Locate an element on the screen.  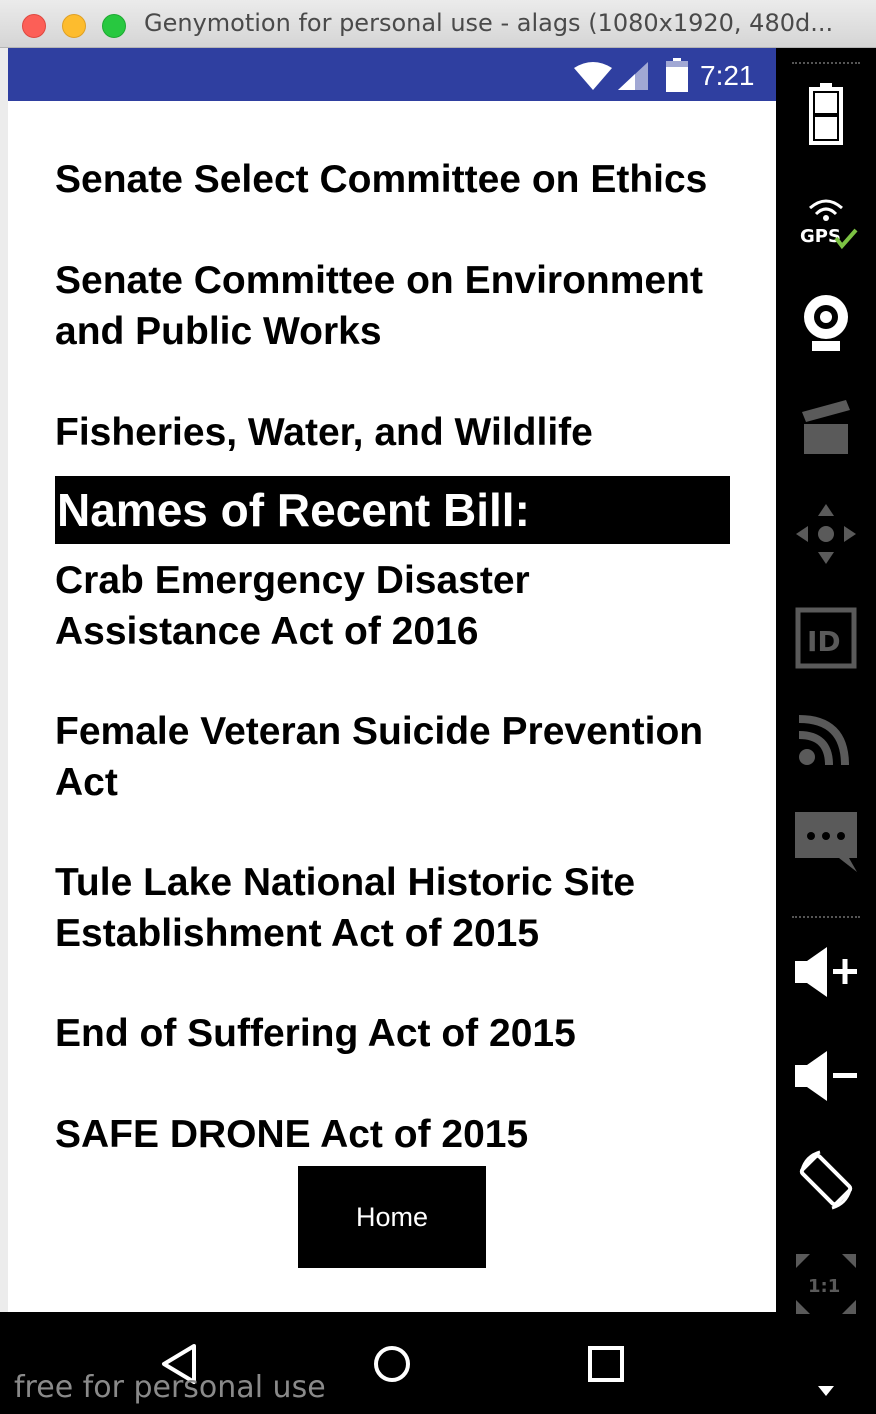
scroll-down-icon is located at coordinates (826, 1391).